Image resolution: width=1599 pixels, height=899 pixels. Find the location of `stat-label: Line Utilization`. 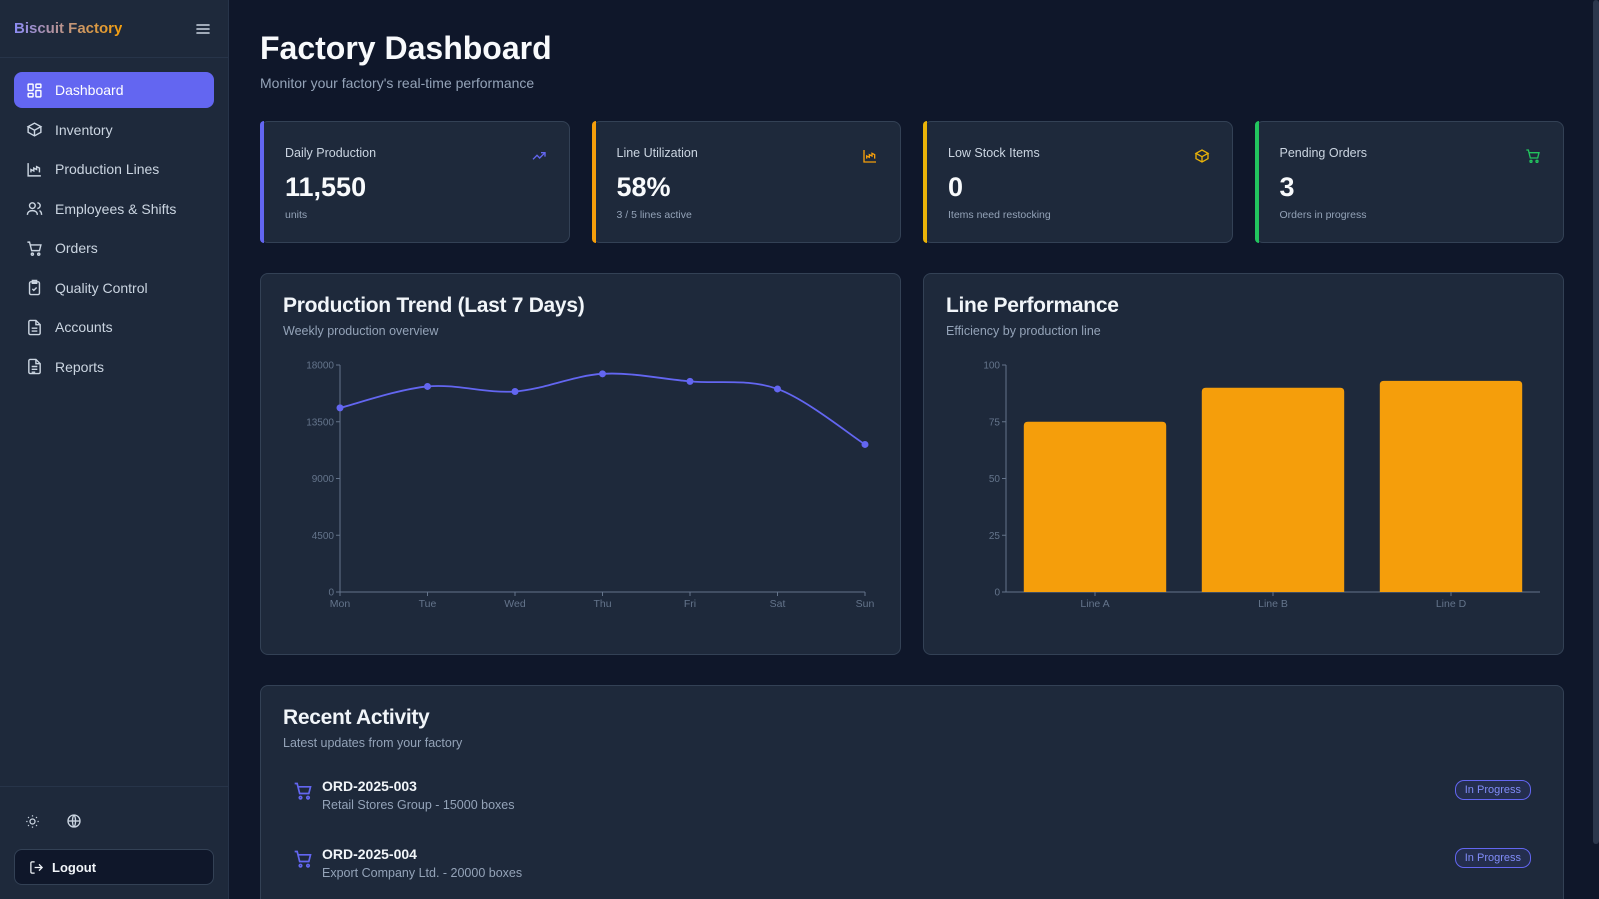

stat-label: Line Utilization is located at coordinates (657, 153).